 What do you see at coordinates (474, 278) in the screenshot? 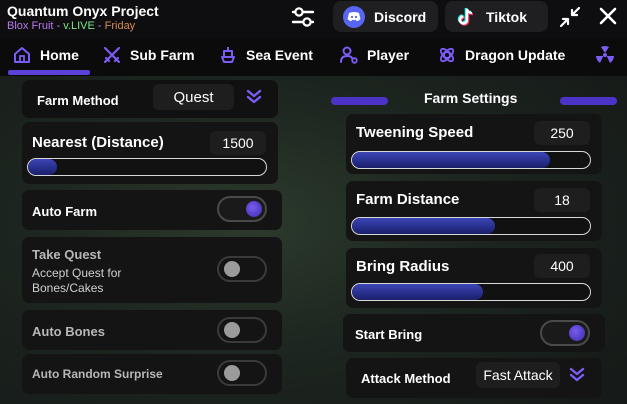
I see `bring-radius-slider-card: Bring Radius 400` at bounding box center [474, 278].